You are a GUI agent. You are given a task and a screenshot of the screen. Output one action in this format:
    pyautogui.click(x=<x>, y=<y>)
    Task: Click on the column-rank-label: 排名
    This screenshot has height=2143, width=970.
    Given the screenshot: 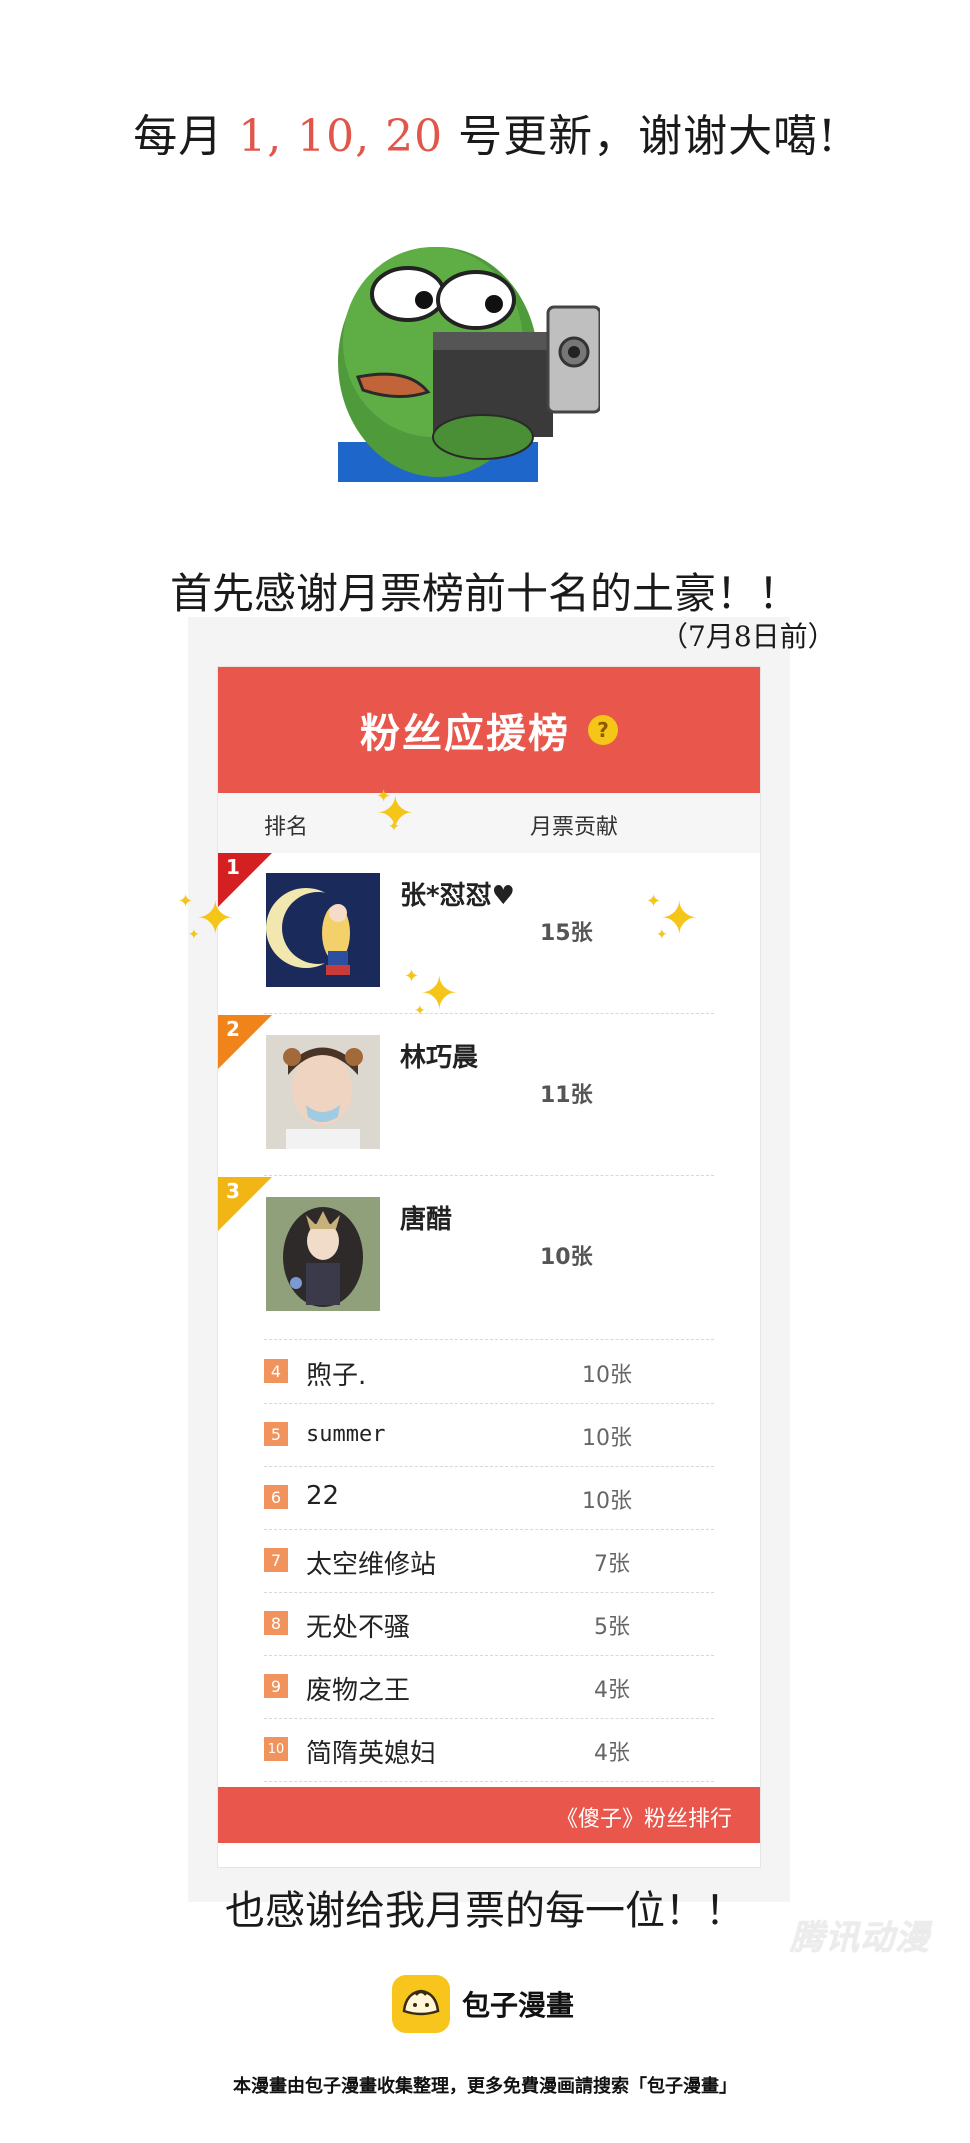 What is the action you would take?
    pyautogui.click(x=286, y=827)
    